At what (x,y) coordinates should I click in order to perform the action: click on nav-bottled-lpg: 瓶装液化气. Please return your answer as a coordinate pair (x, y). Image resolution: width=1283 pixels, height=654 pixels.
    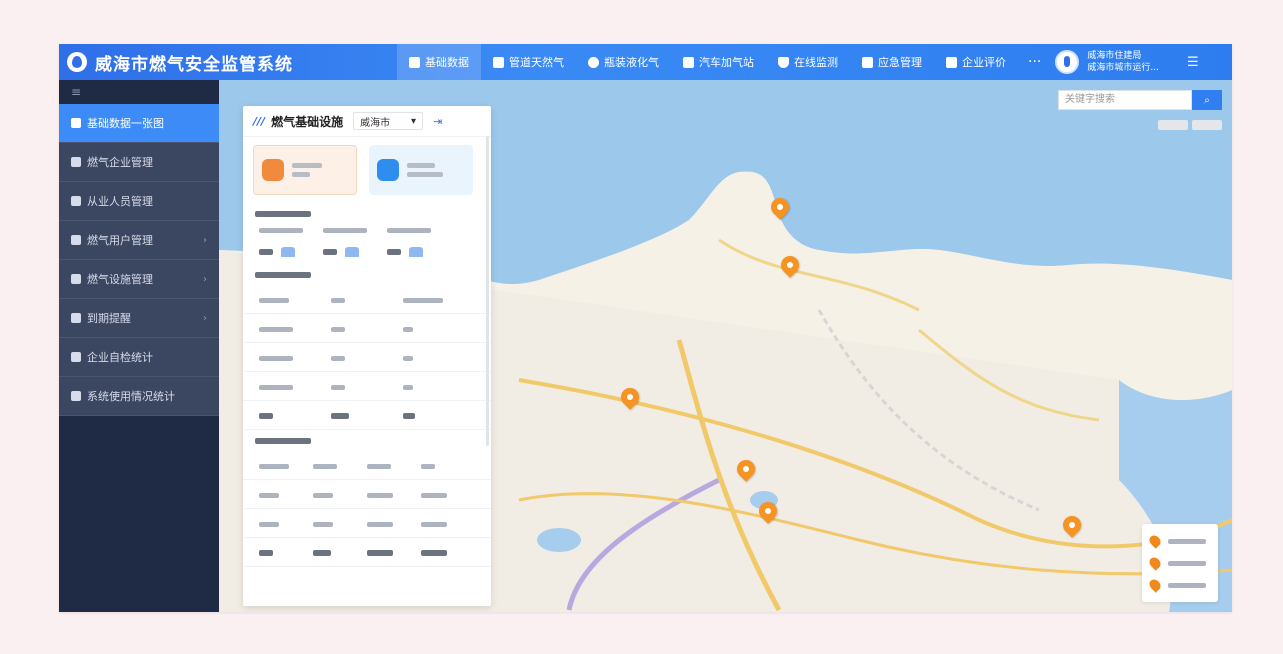
    Looking at the image, I should click on (623, 62).